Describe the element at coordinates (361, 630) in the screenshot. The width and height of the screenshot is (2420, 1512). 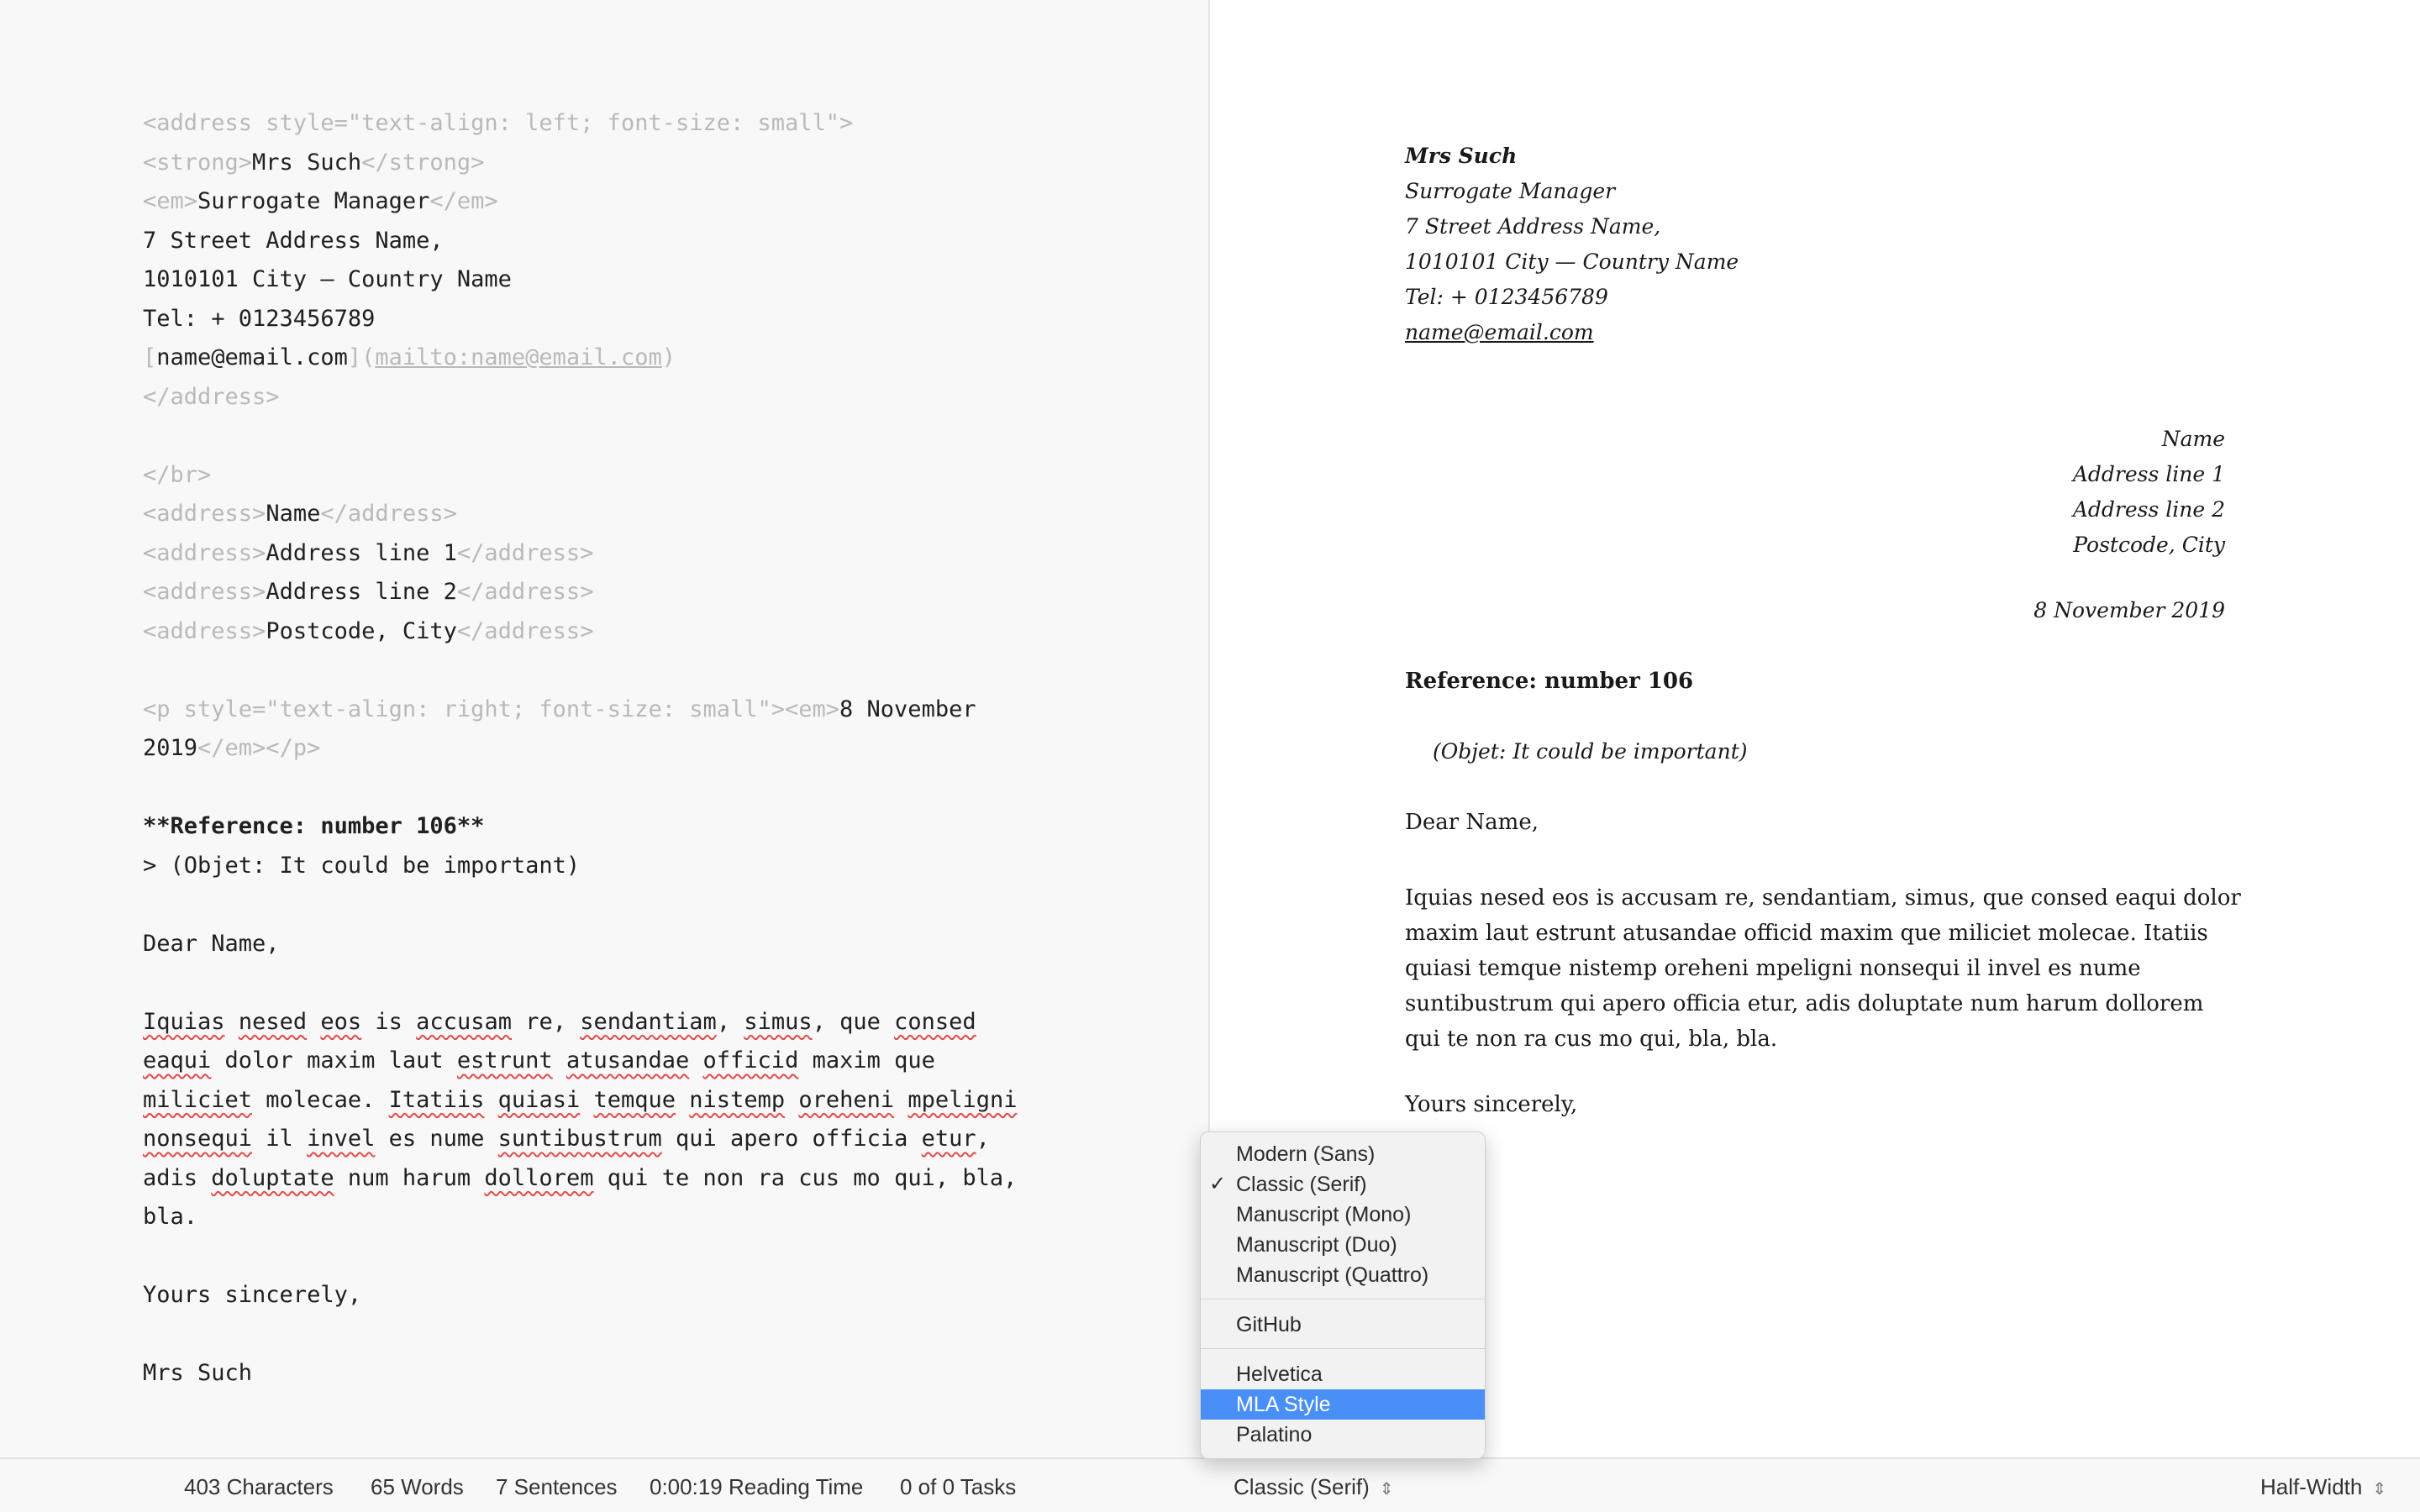
I see `text-token: Postcode, City` at that location.